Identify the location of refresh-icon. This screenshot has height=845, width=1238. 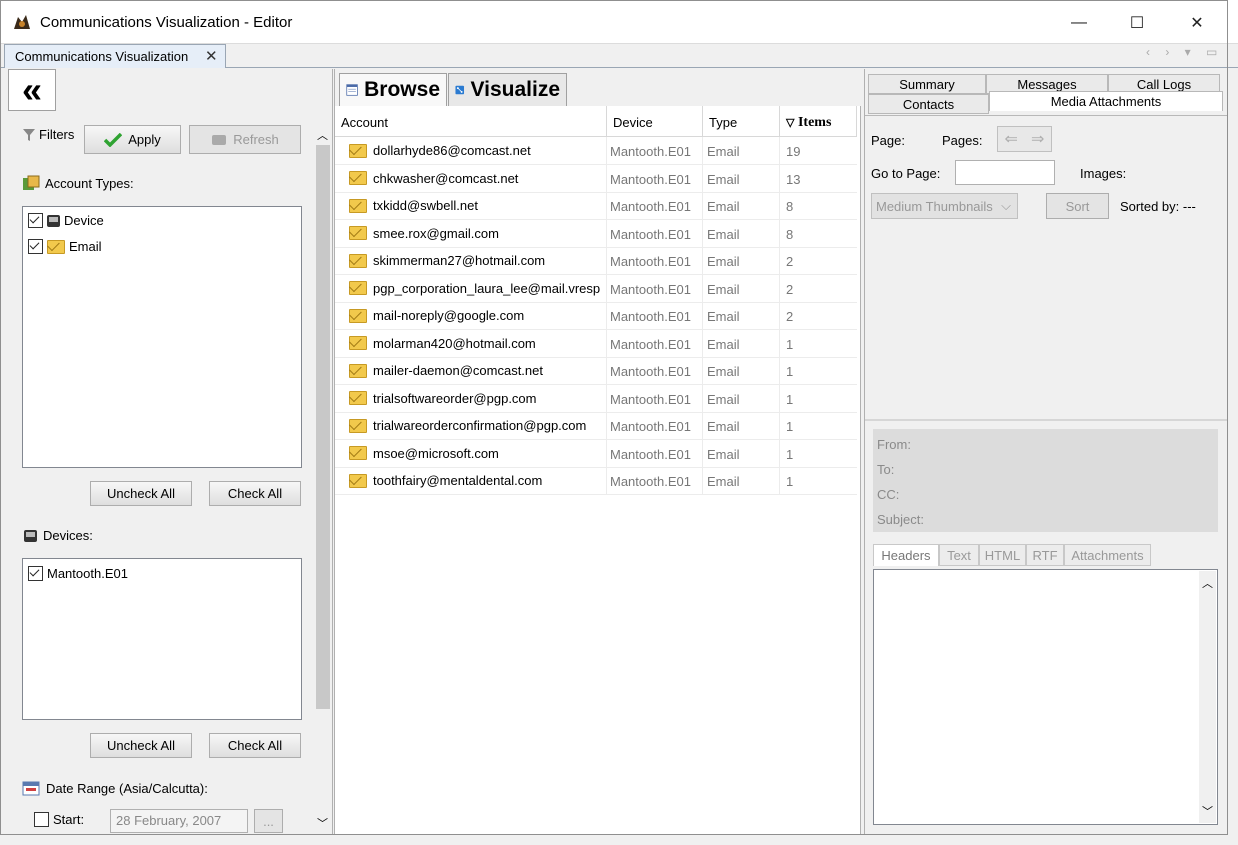
(219, 139).